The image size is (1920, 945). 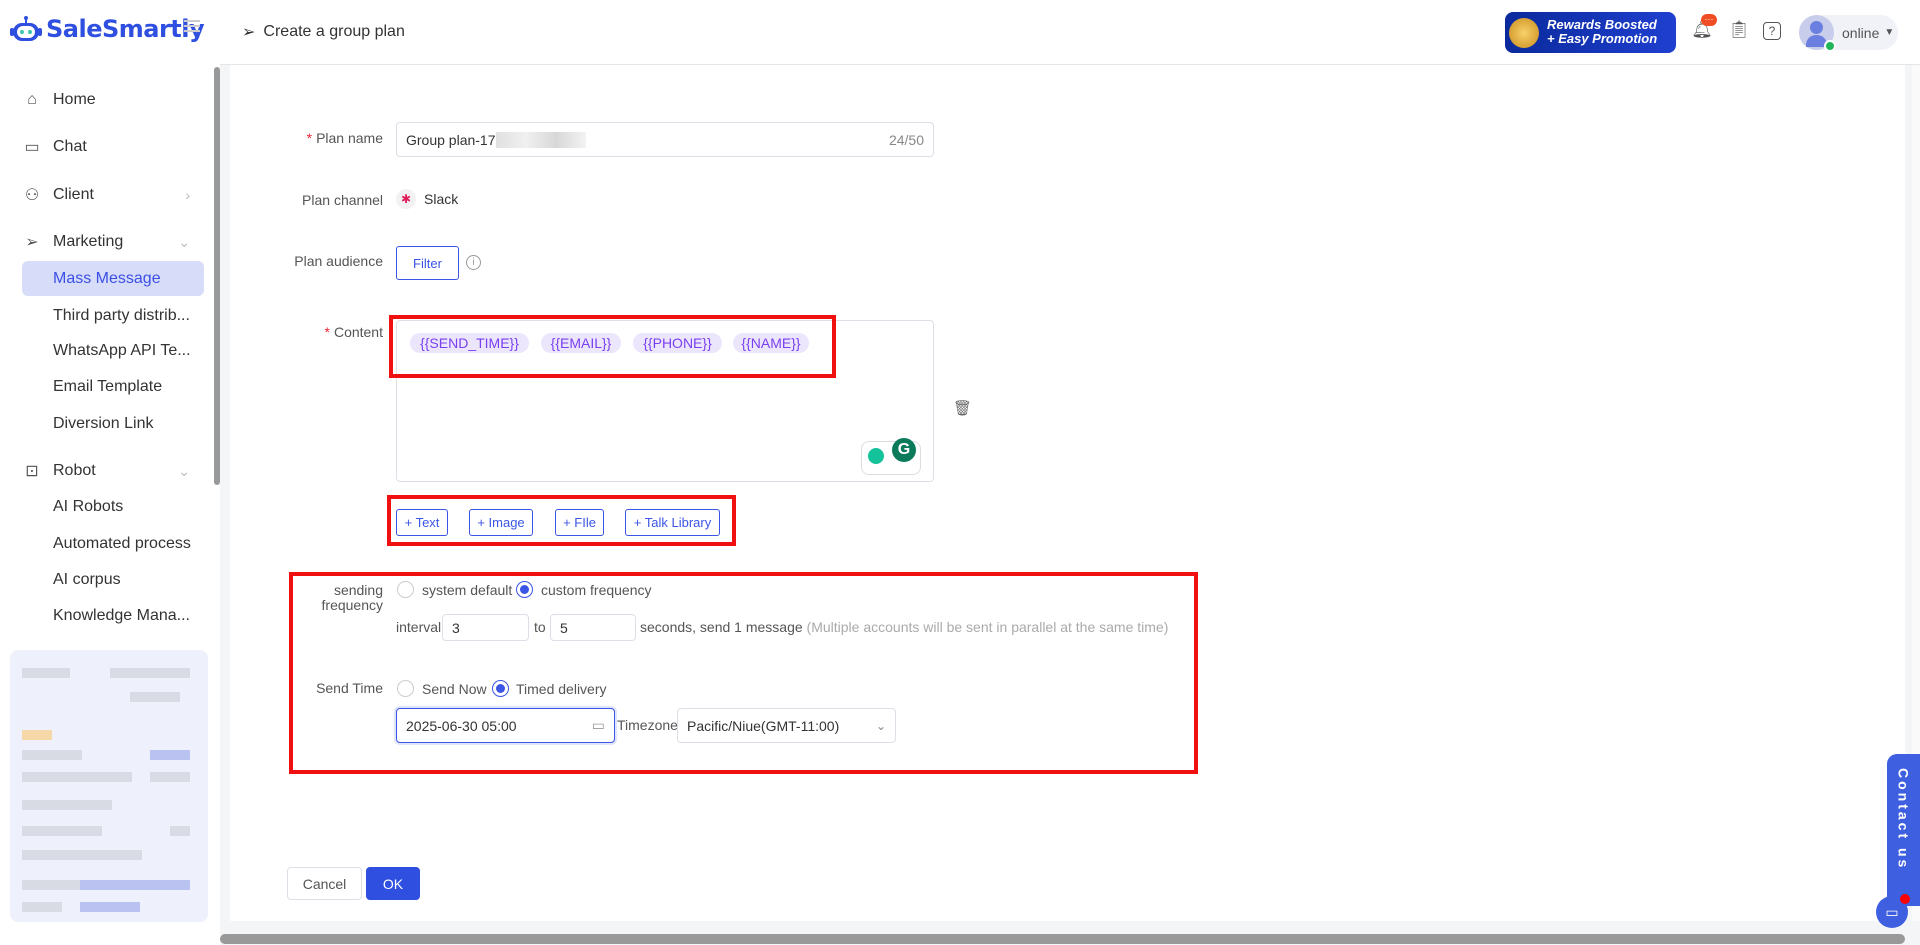 I want to click on sidebar-item-label: Robot, so click(x=74, y=470).